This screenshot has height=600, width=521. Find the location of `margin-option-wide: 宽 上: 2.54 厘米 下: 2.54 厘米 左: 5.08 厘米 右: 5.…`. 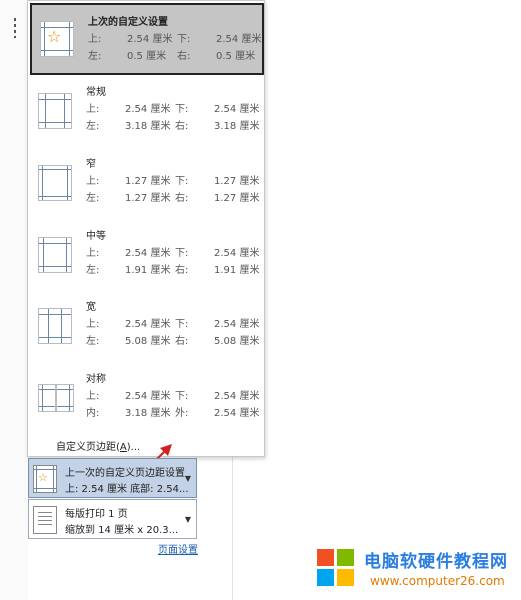

margin-option-wide: 宽 上: 2.54 厘米 下: 2.54 厘米 左: 5.08 厘米 右: 5.… is located at coordinates (146, 325).